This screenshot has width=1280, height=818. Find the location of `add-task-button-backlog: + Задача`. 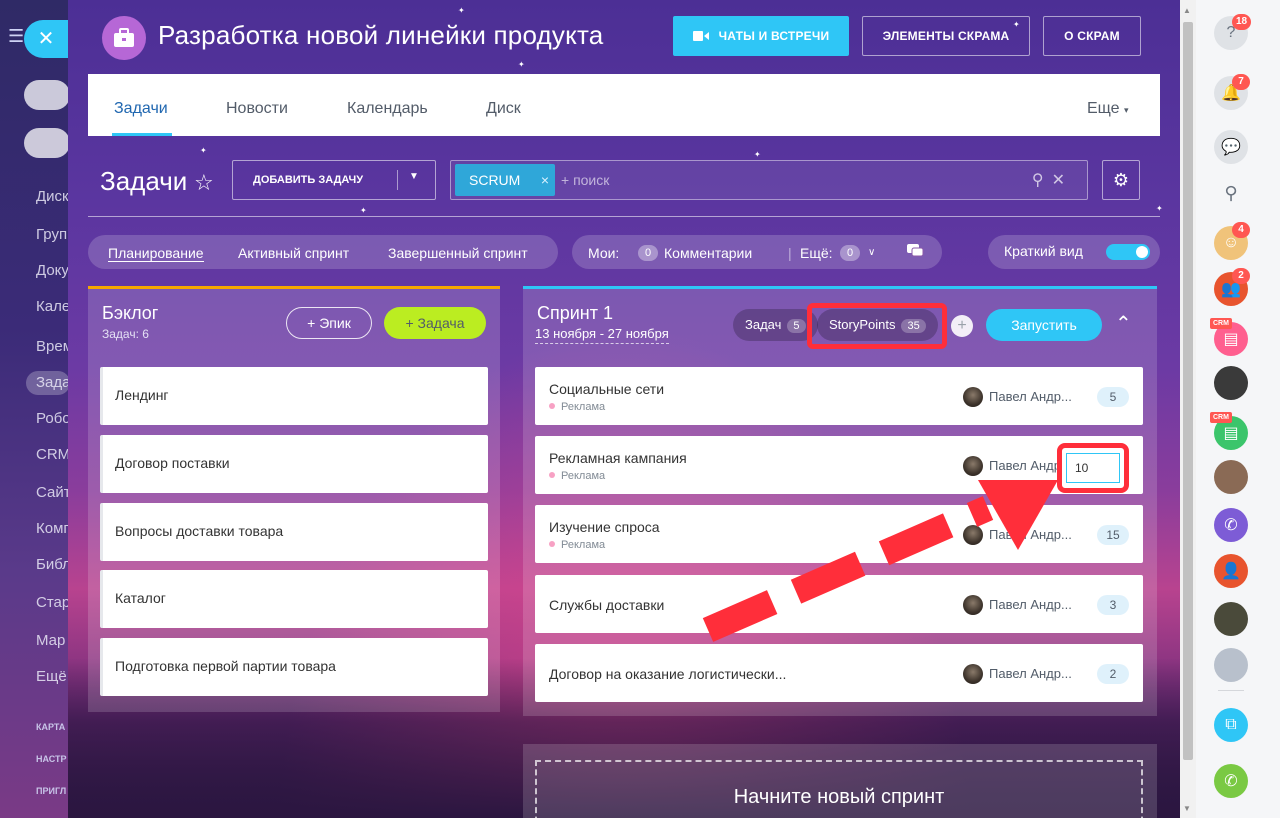

add-task-button-backlog: + Задача is located at coordinates (435, 323).